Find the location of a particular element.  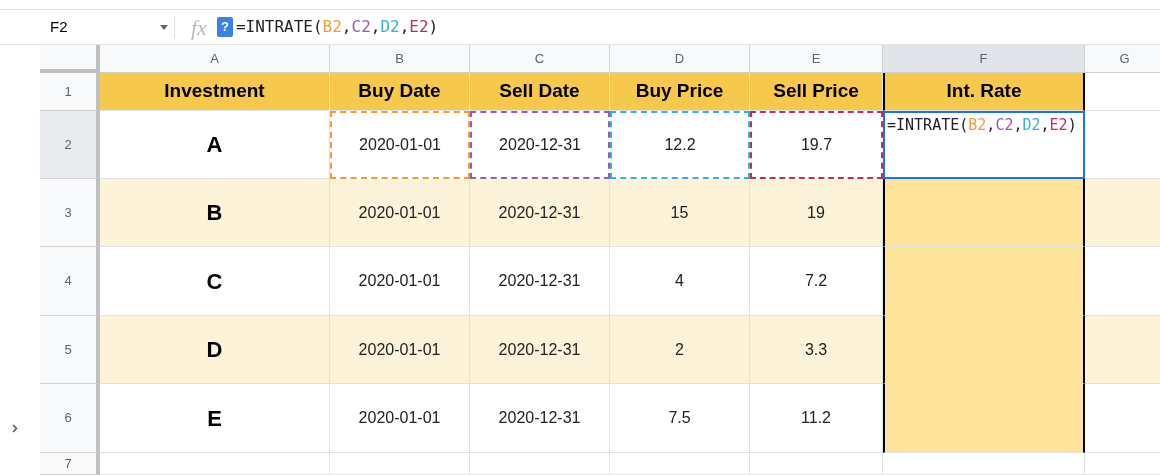

column-header: E is located at coordinates (816, 59).